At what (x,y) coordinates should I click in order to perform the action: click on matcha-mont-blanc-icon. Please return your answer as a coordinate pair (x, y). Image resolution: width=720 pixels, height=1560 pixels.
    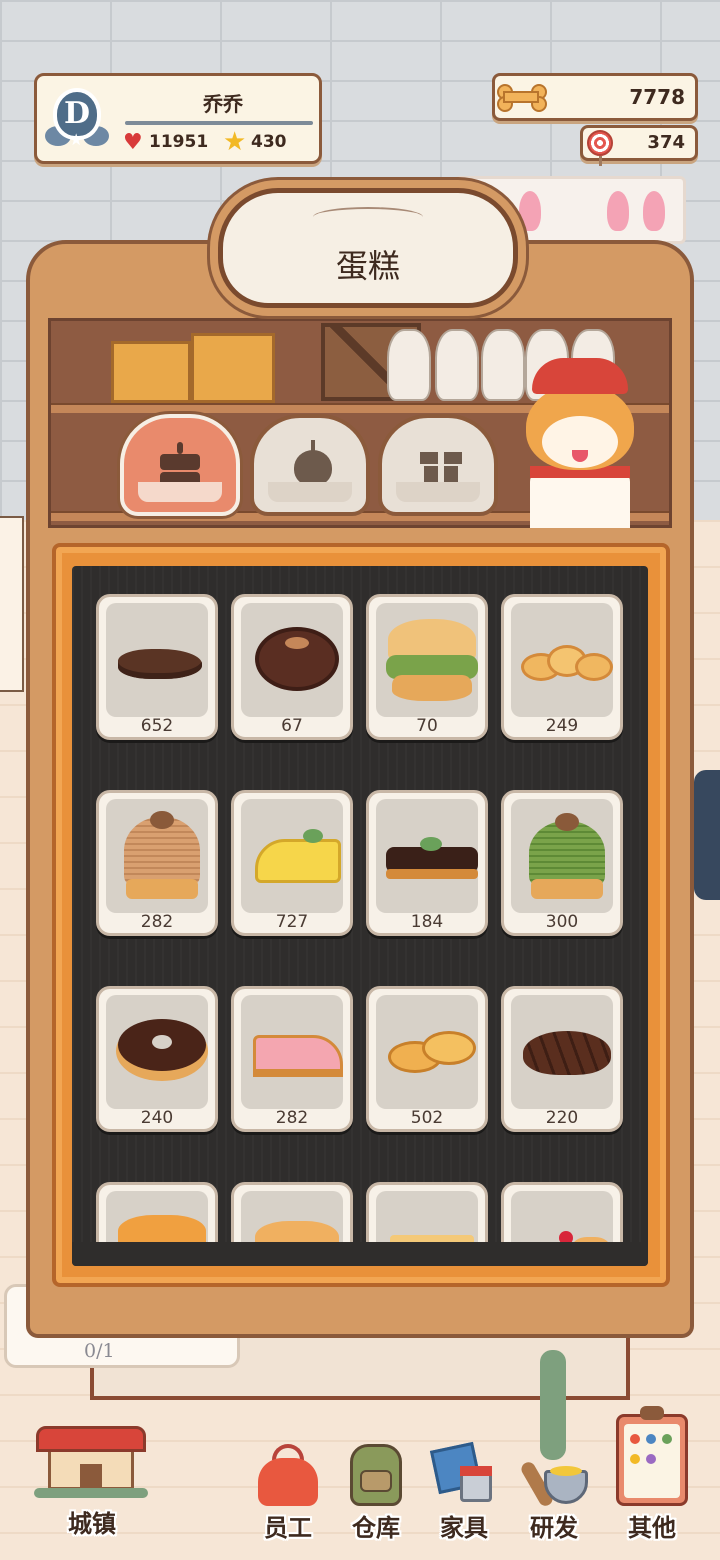
    Looking at the image, I should click on (562, 856).